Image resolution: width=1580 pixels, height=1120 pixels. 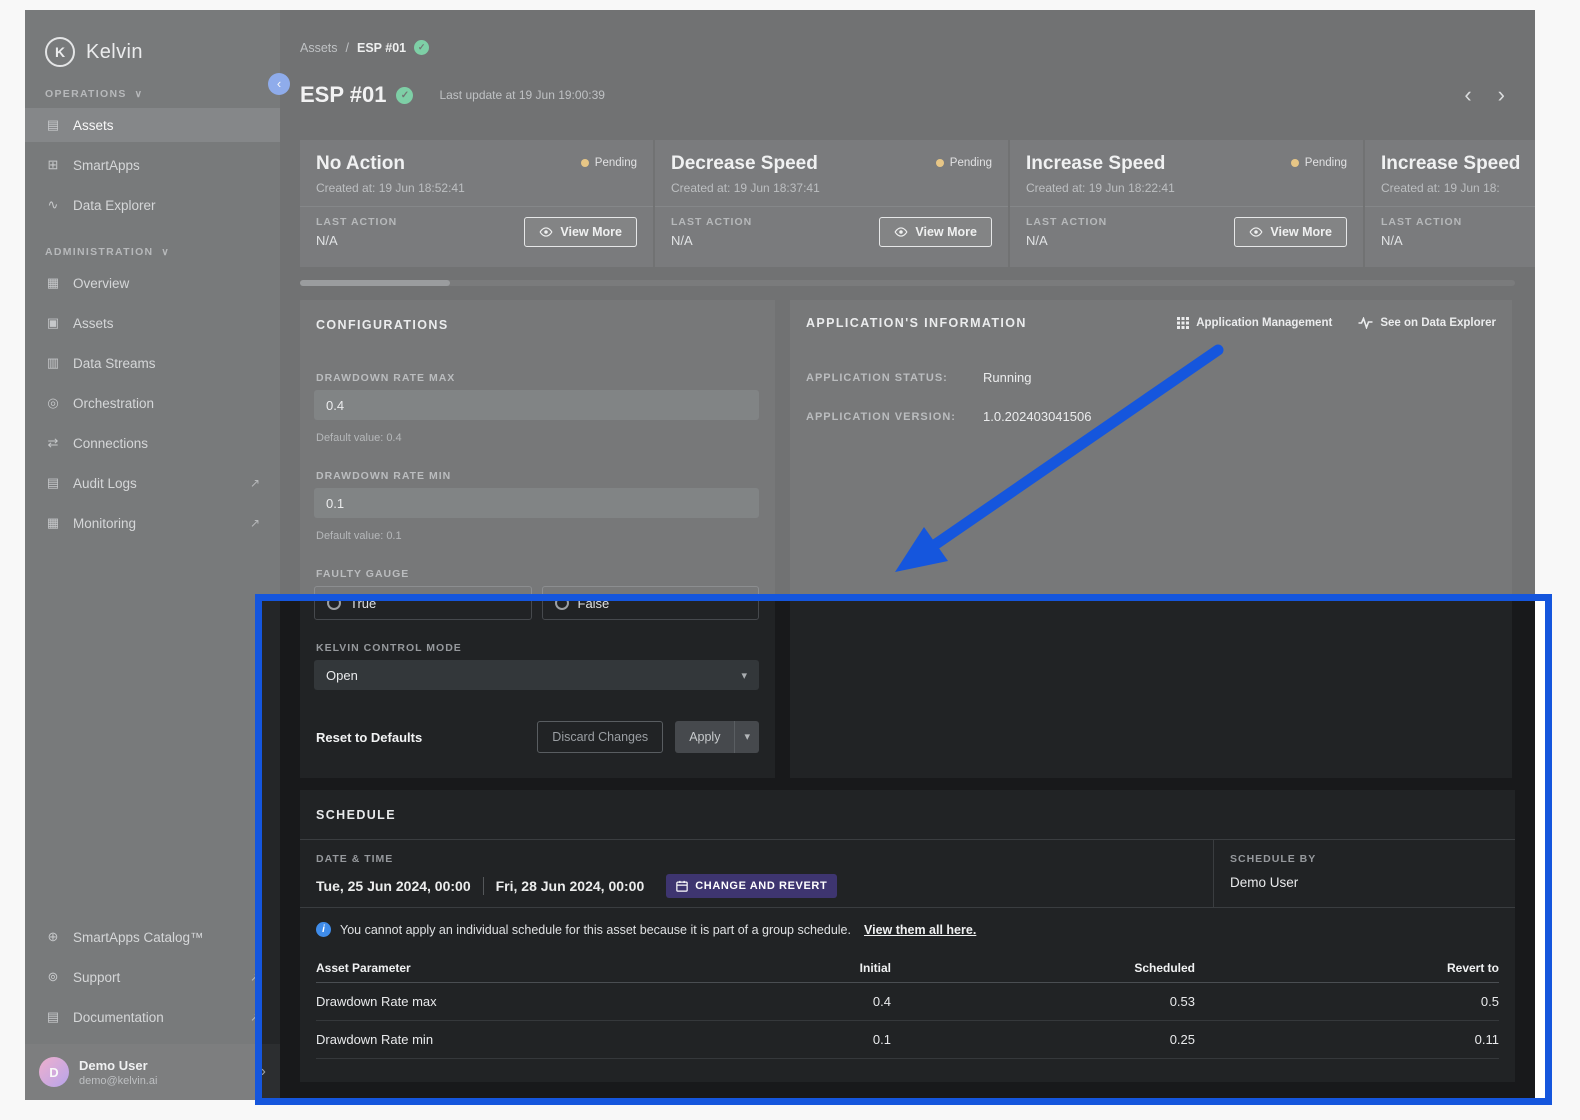 I want to click on logo-letter: K, so click(x=60, y=52).